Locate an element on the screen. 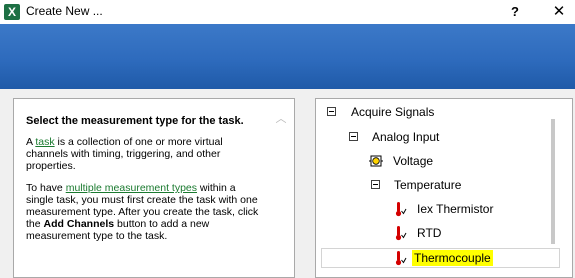 This screenshot has height=278, width=575. text-run: A is located at coordinates (31, 142).